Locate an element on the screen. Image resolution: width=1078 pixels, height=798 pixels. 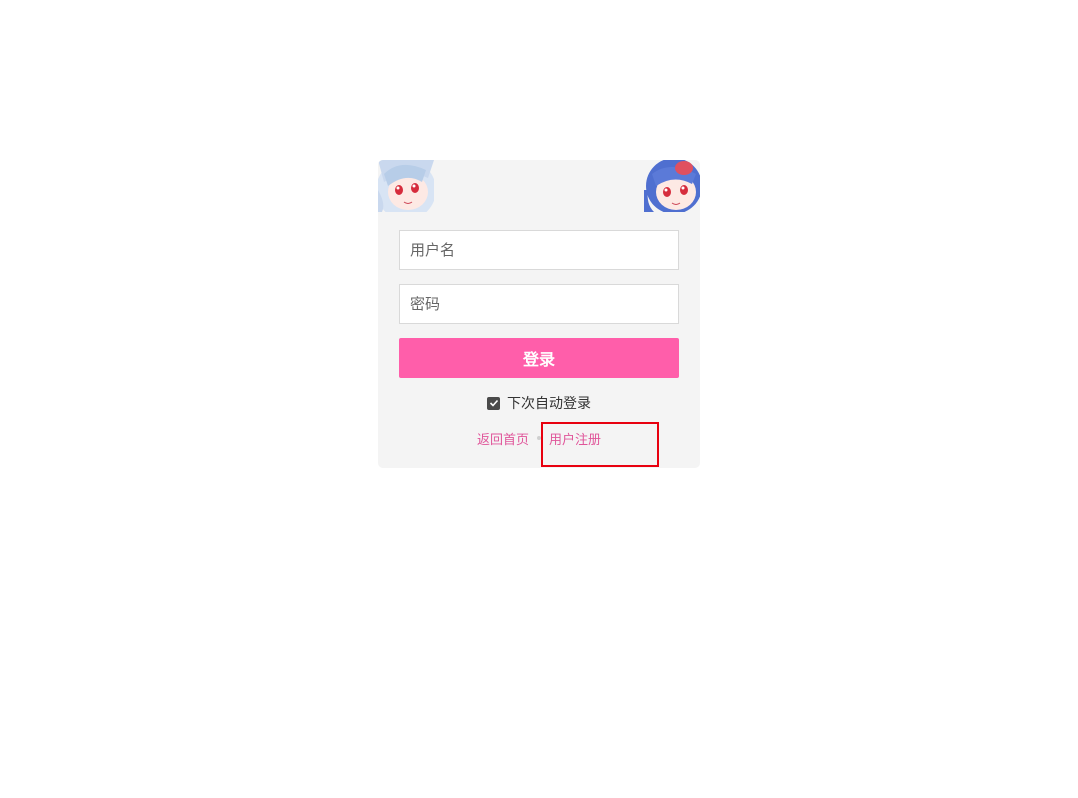
back-home-link: 返回首页 is located at coordinates (503, 438).